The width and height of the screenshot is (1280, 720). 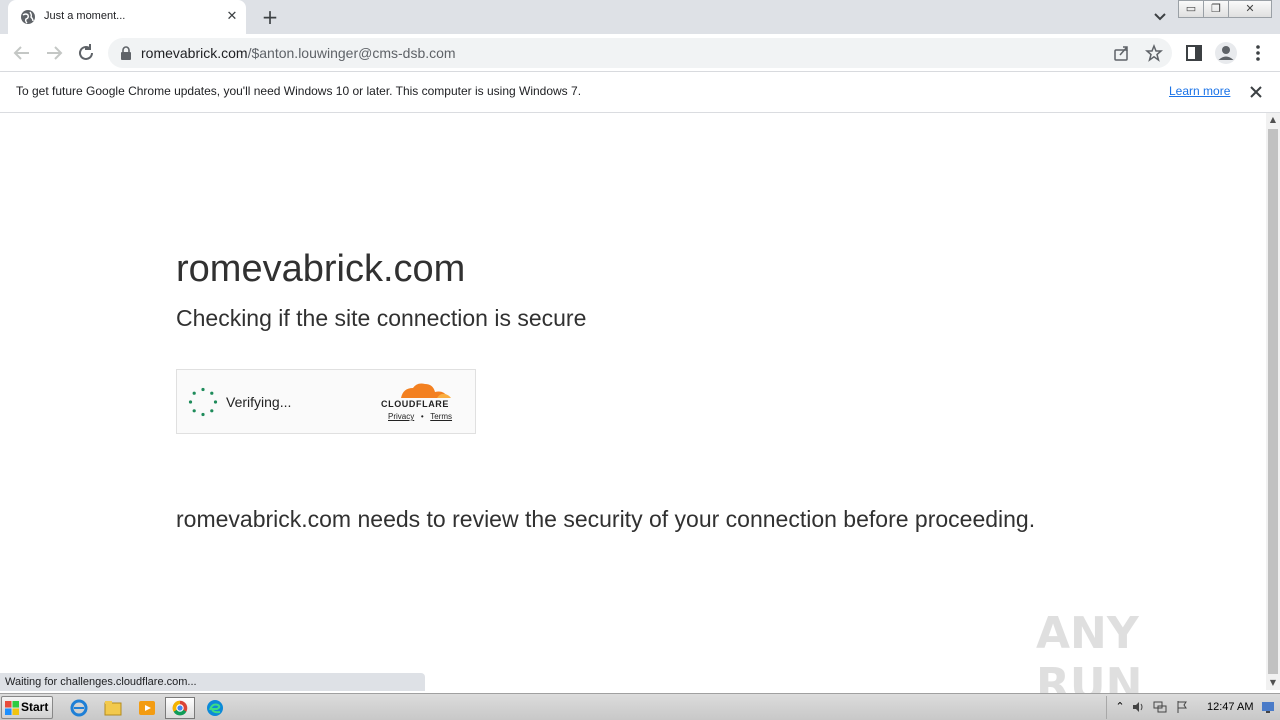 What do you see at coordinates (35, 707) in the screenshot?
I see `start-label: Start` at bounding box center [35, 707].